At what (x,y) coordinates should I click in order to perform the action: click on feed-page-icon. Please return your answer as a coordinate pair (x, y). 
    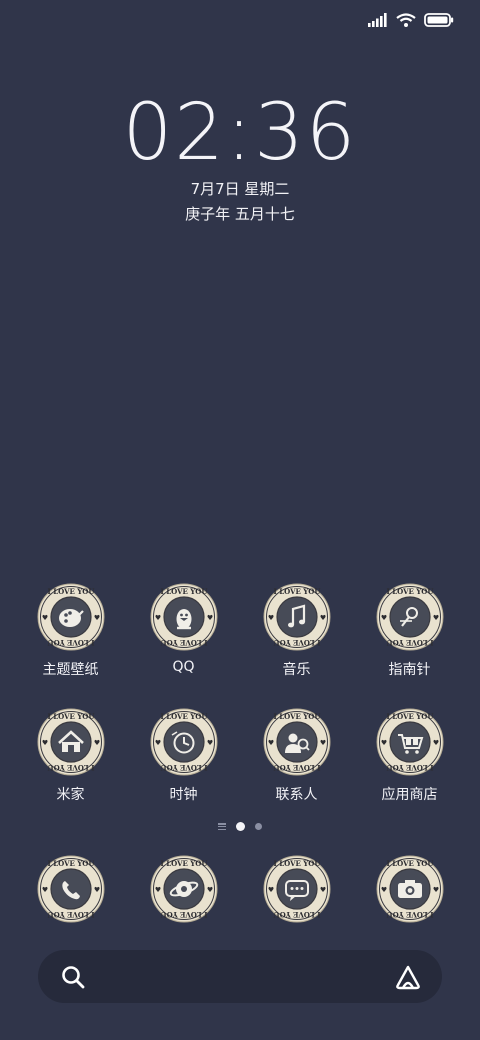
    Looking at the image, I should click on (222, 826).